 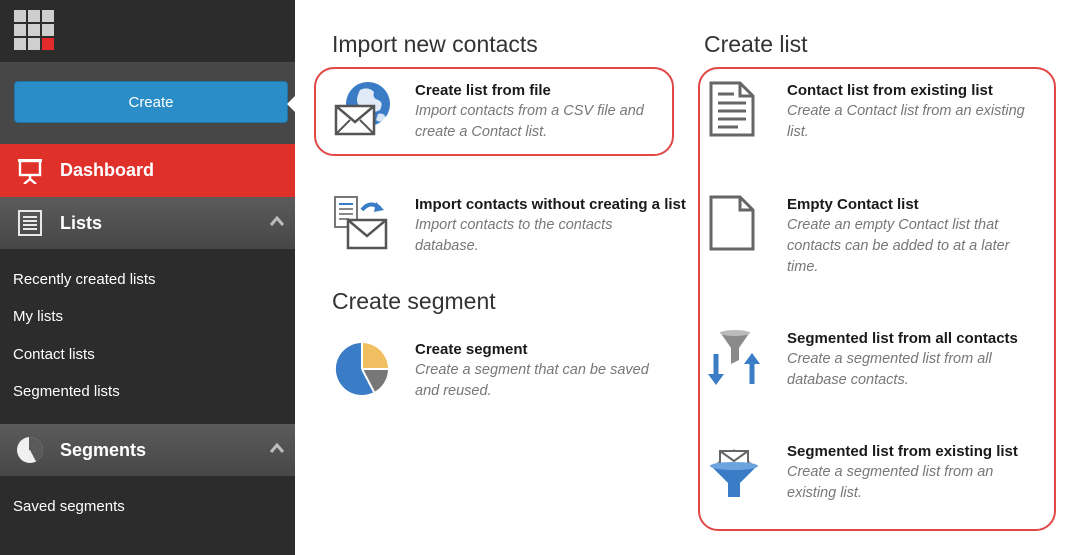 I want to click on active-pointer, so click(x=291, y=104).